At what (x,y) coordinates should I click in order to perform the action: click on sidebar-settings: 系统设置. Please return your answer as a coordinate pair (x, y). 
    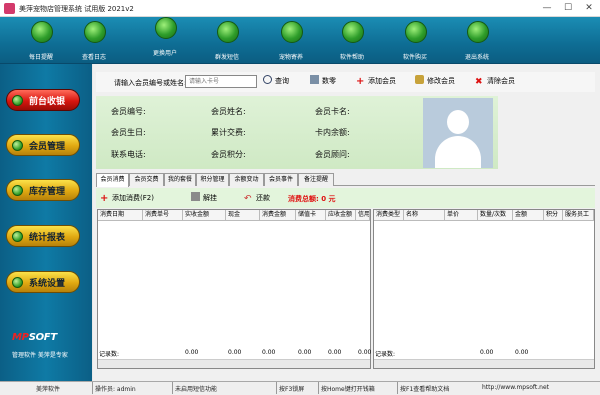
    Looking at the image, I should click on (43, 282).